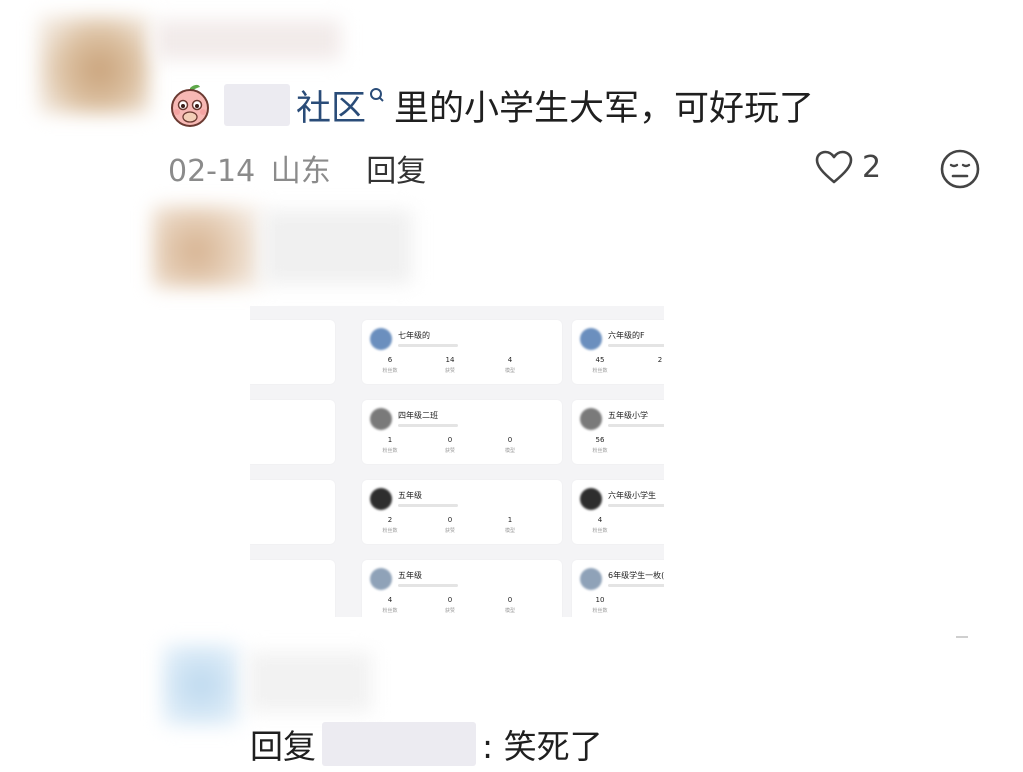  What do you see at coordinates (462, 432) in the screenshot?
I see `profile-card: 四年级二班 1 0 0 粉丝数 获赞 模型` at bounding box center [462, 432].